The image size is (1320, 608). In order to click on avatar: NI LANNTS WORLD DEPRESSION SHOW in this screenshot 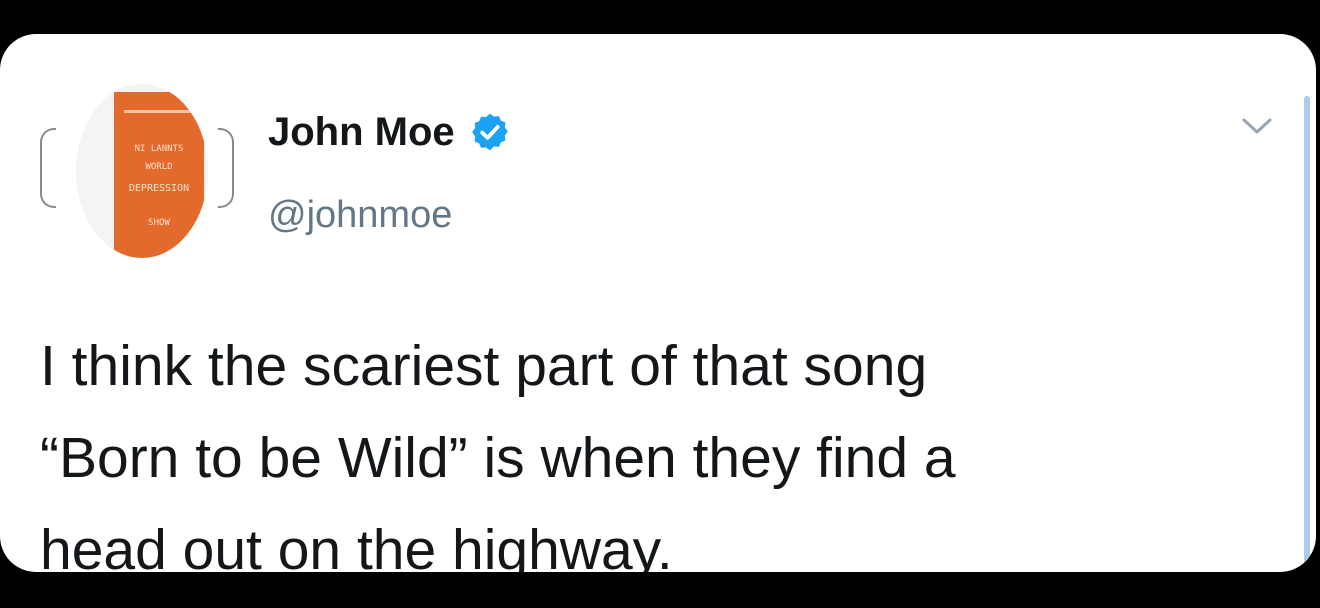, I will do `click(142, 171)`.